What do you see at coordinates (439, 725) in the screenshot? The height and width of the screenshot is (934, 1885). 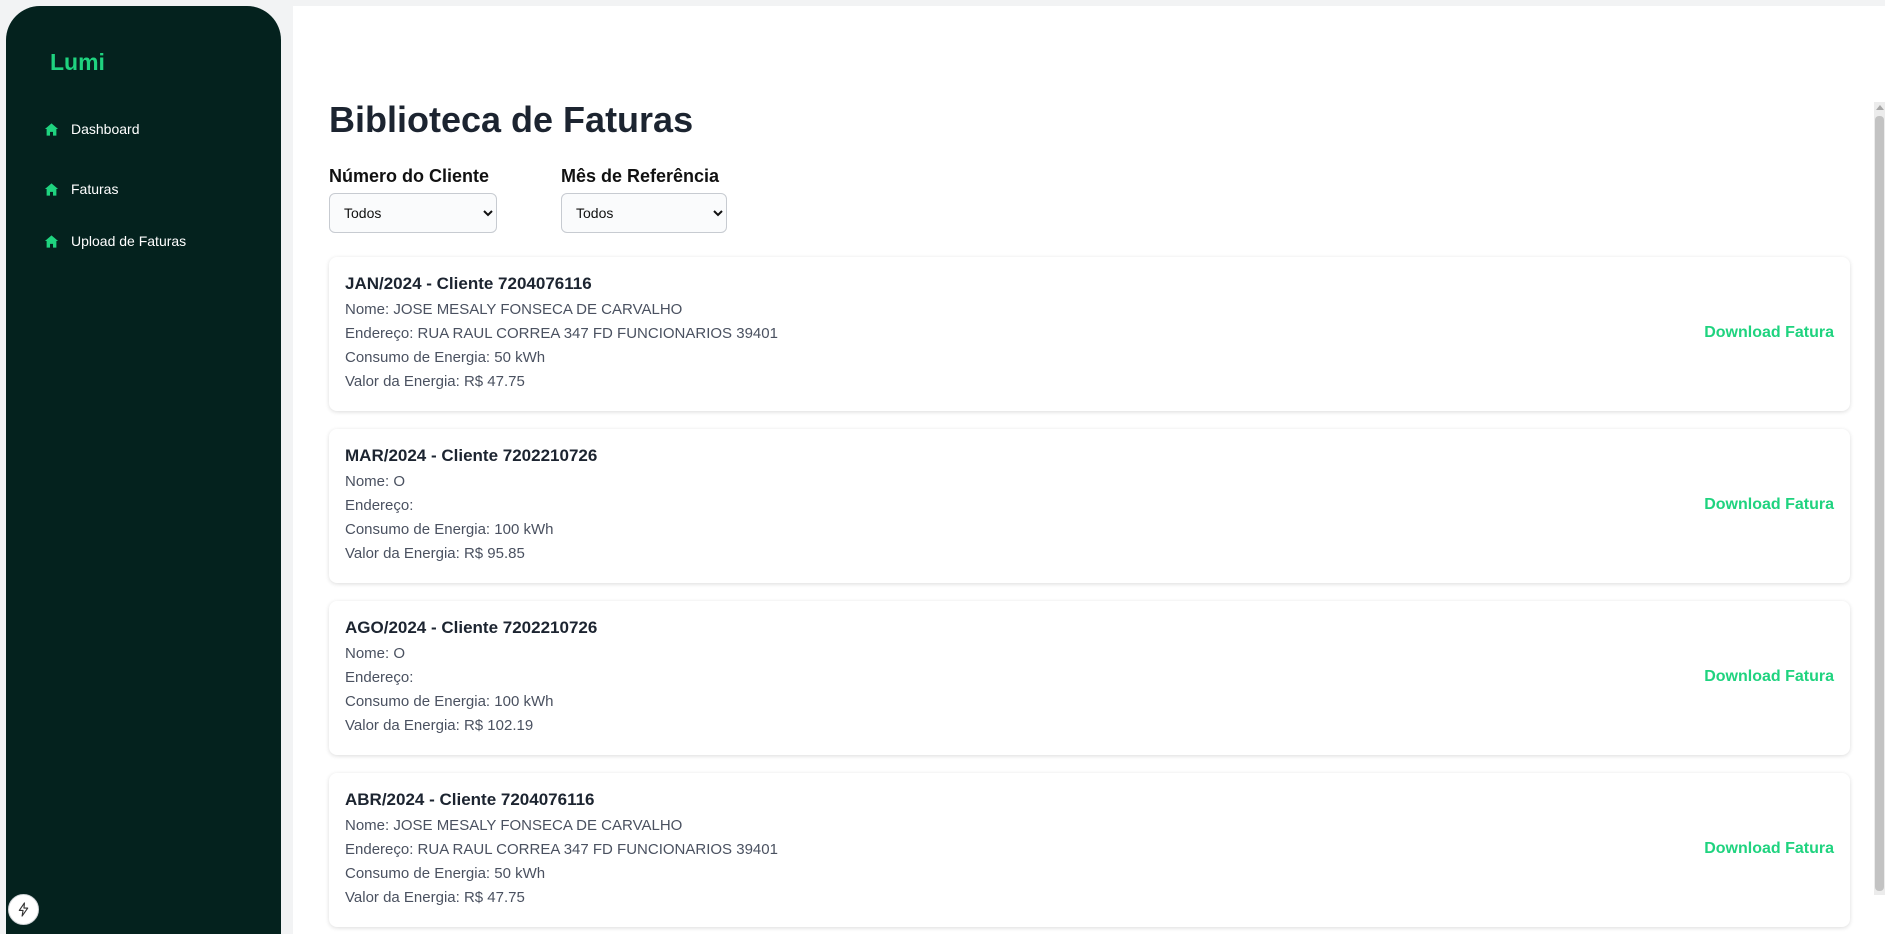 I see `invoice-value: Valor da Energia: R$ 102.19` at bounding box center [439, 725].